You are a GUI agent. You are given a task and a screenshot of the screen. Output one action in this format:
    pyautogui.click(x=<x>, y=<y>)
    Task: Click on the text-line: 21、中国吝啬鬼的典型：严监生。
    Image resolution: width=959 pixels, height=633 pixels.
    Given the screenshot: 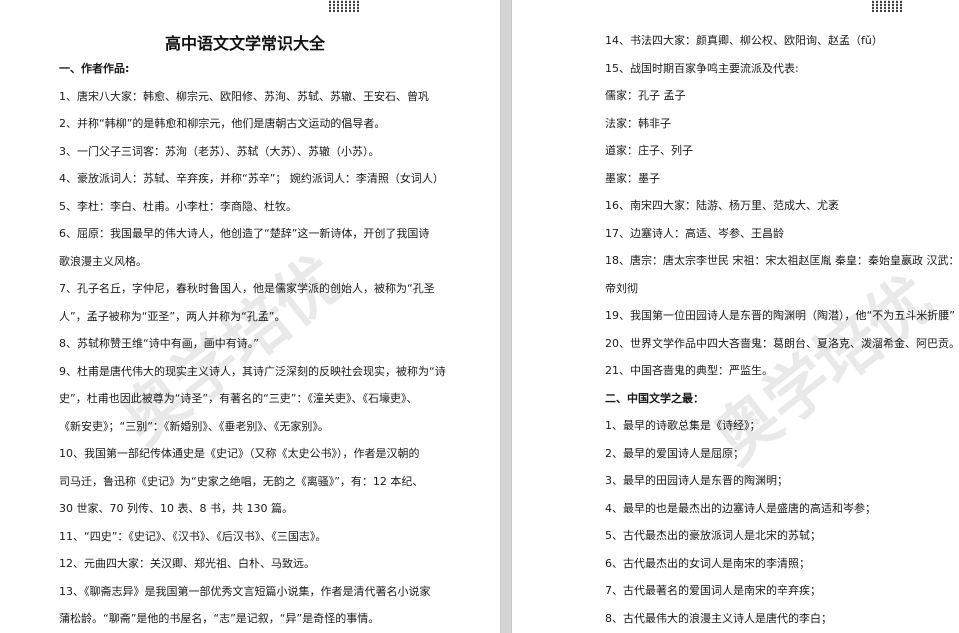 What is the action you would take?
    pyautogui.click(x=689, y=370)
    